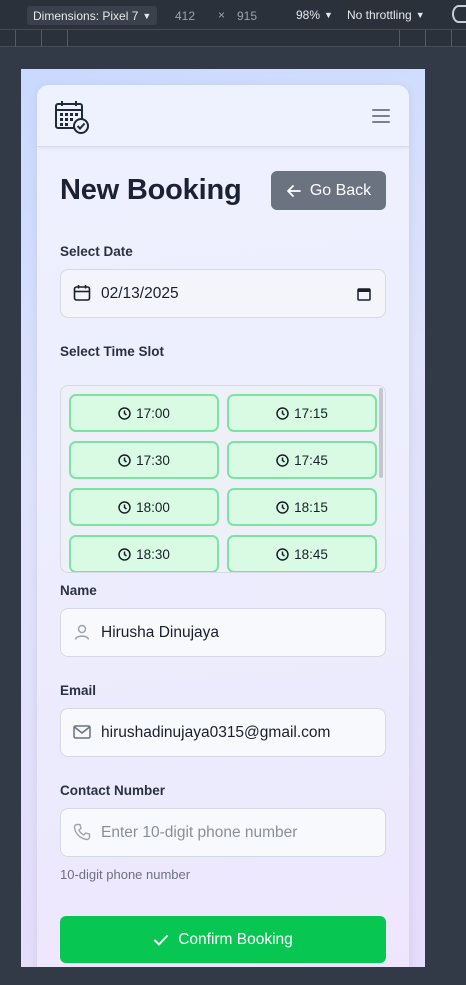 Image resolution: width=466 pixels, height=985 pixels. Describe the element at coordinates (96, 251) in the screenshot. I see `date-label: Select Date` at that location.